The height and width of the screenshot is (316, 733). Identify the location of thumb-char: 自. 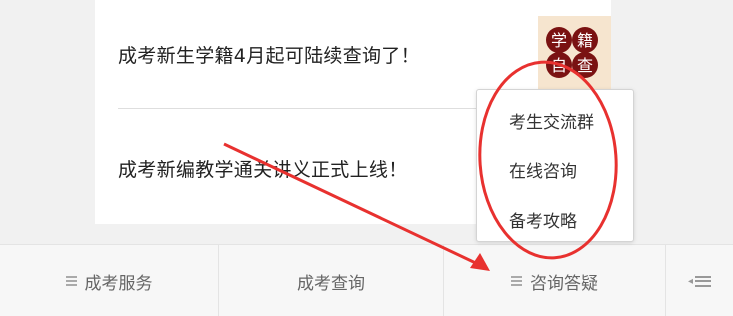
(559, 65).